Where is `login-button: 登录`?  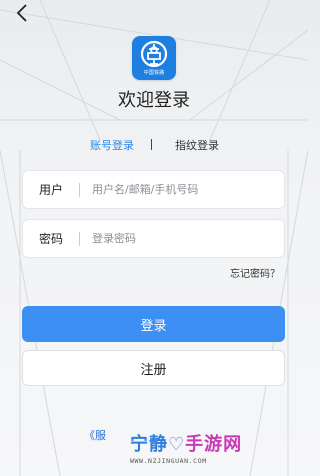 login-button: 登录 is located at coordinates (153, 324).